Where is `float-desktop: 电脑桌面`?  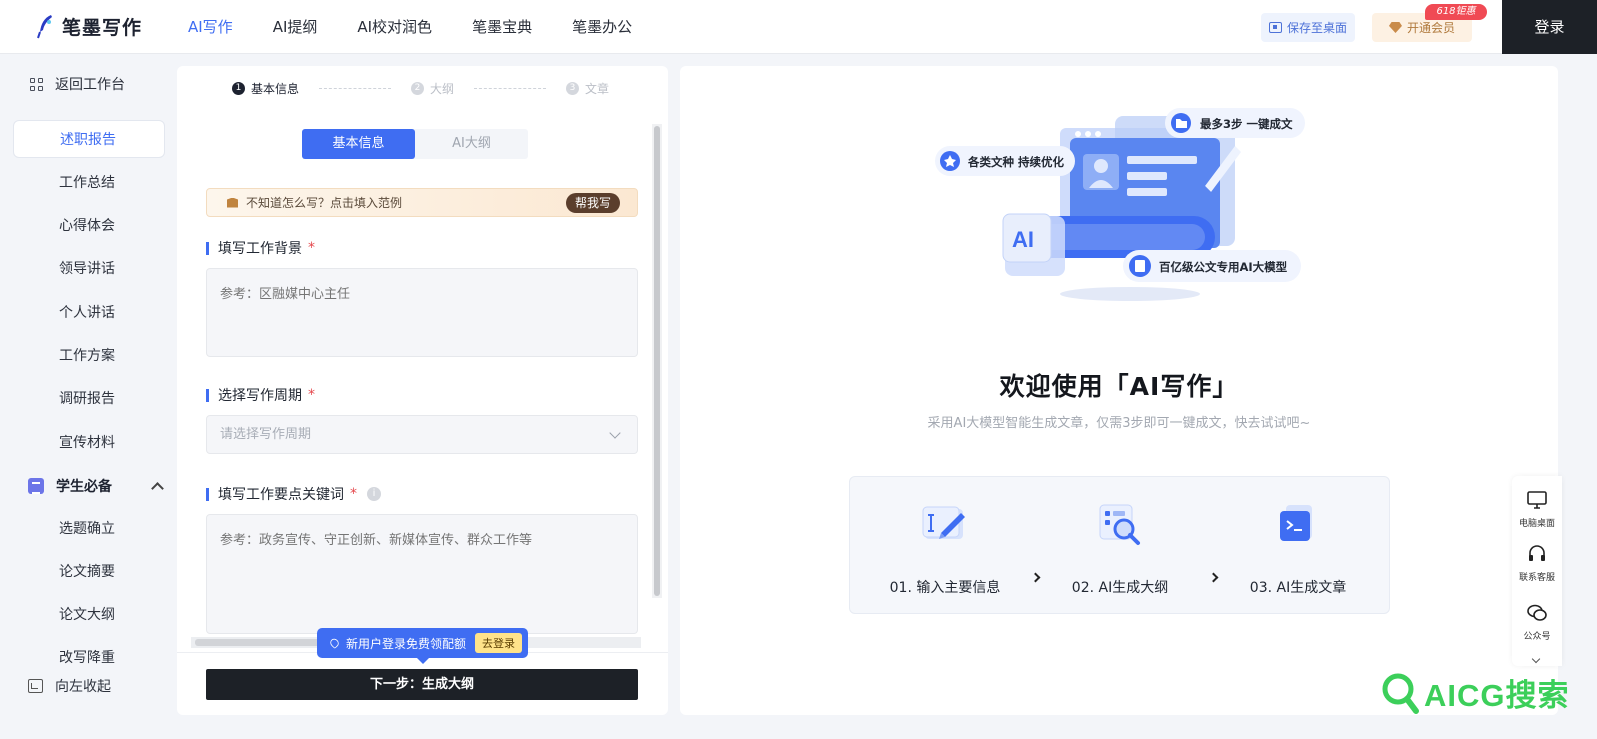
float-desktop: 电脑桌面 is located at coordinates (1537, 510).